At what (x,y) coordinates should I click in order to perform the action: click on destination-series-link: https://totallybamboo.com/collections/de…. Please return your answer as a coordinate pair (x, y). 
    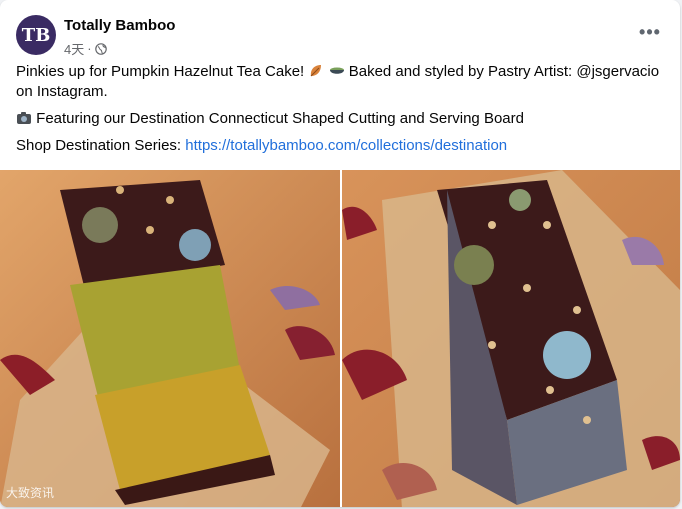
    Looking at the image, I should click on (346, 145).